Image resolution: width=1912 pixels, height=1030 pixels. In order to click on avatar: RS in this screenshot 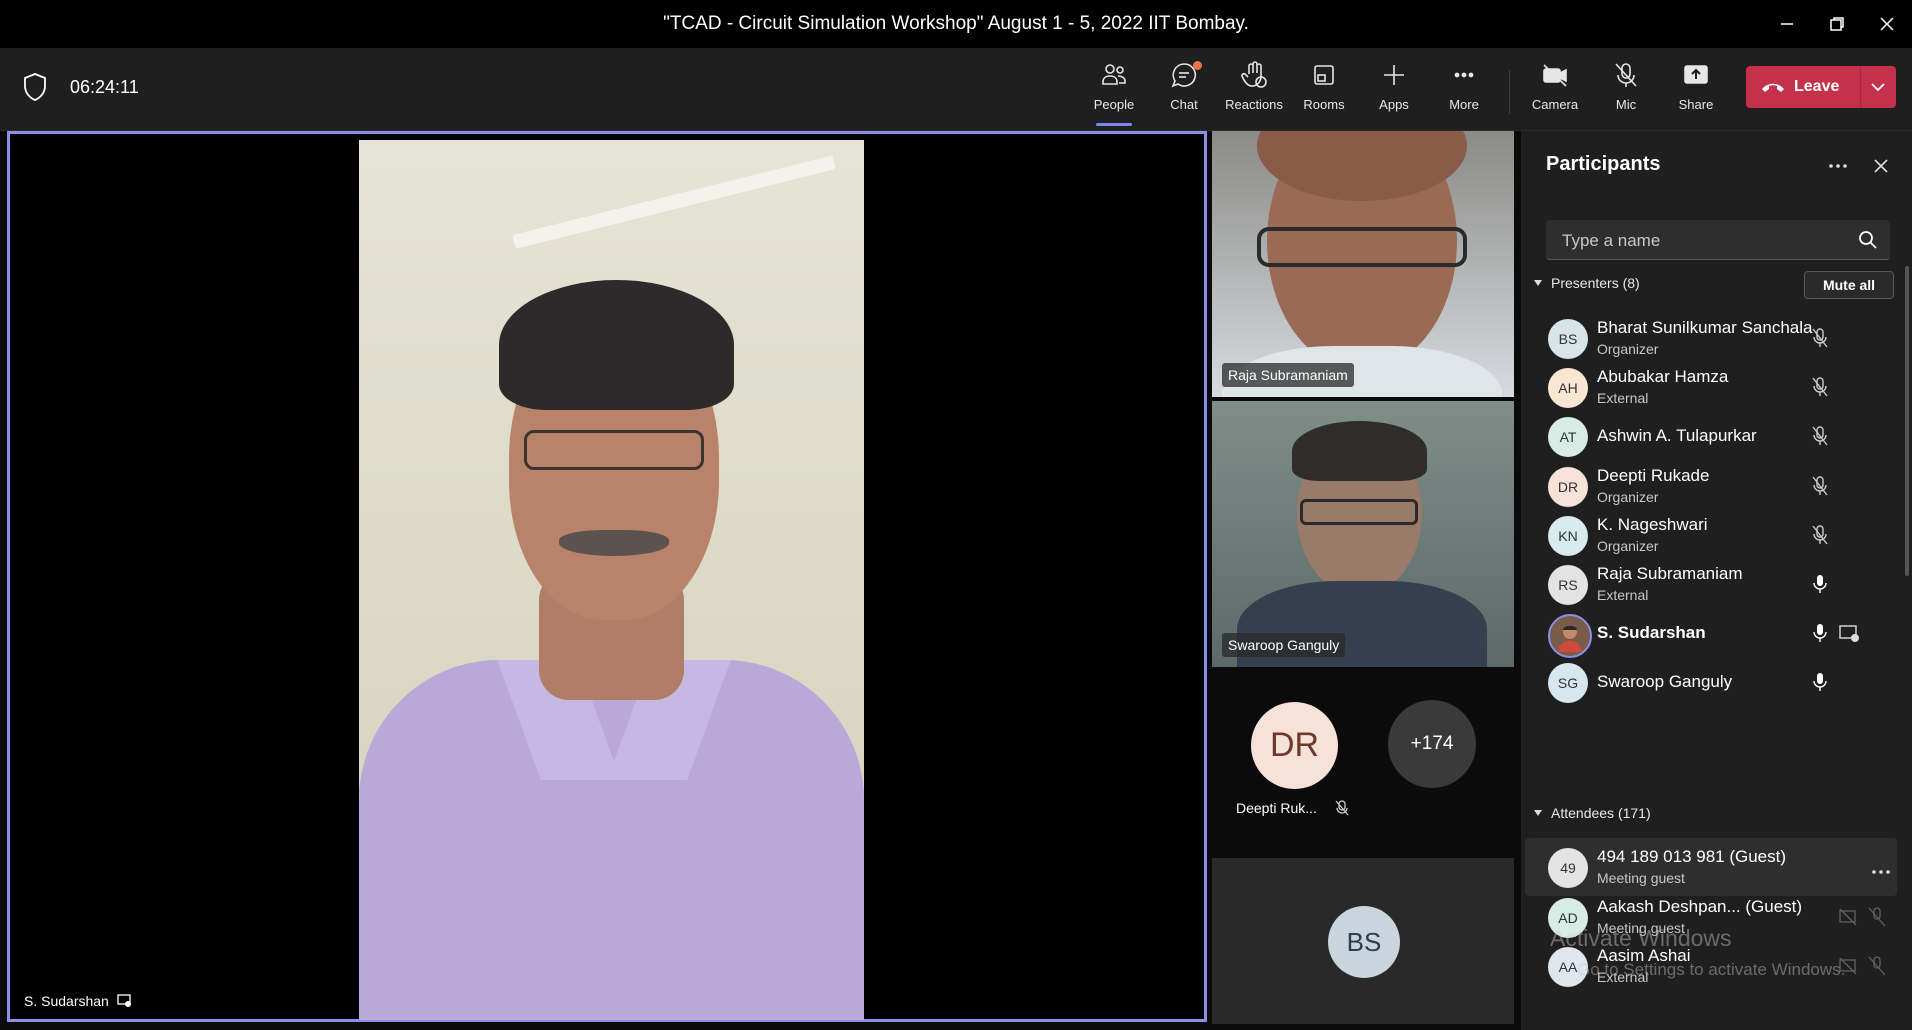, I will do `click(1568, 585)`.